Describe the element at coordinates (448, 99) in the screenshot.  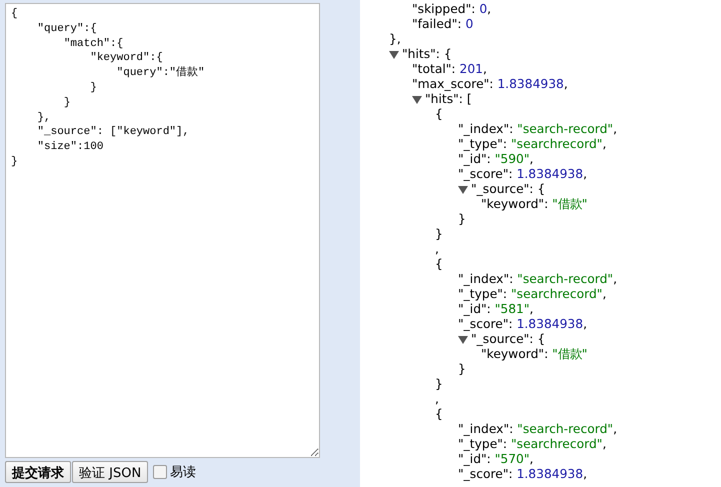
I see `json-line: "hits": [` at that location.